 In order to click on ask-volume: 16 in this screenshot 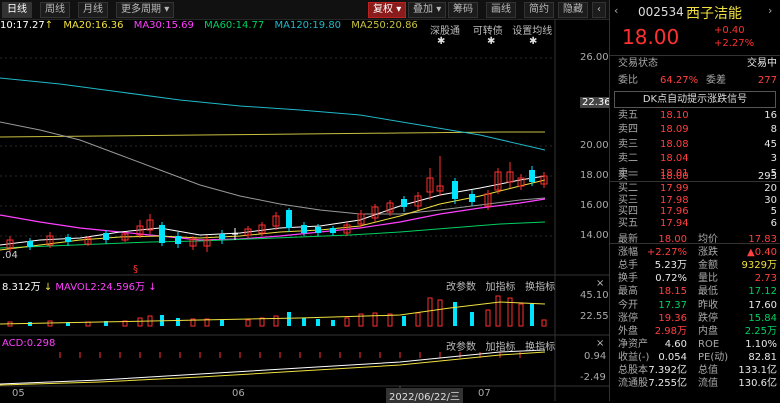, I will do `click(770, 115)`.